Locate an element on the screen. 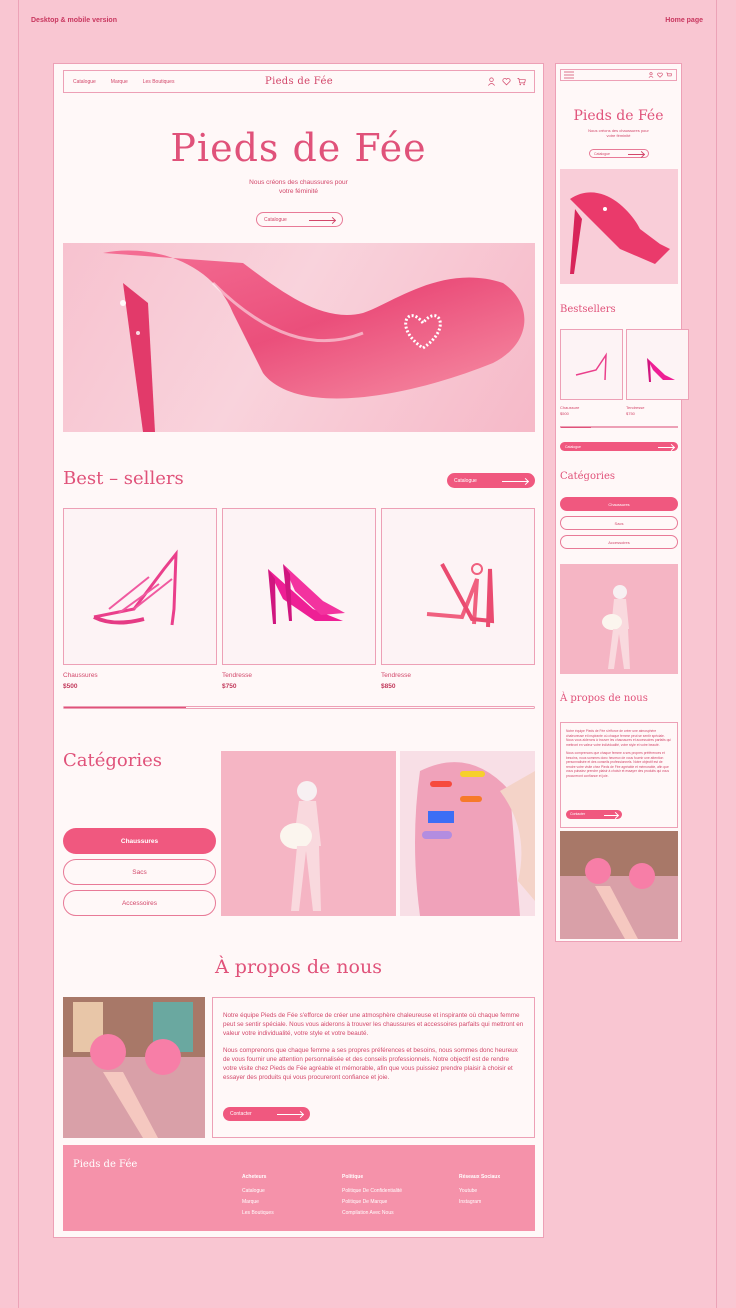 Image resolution: width=736 pixels, height=1308 pixels. nav-link-catalogue: Catalogue is located at coordinates (84, 82).